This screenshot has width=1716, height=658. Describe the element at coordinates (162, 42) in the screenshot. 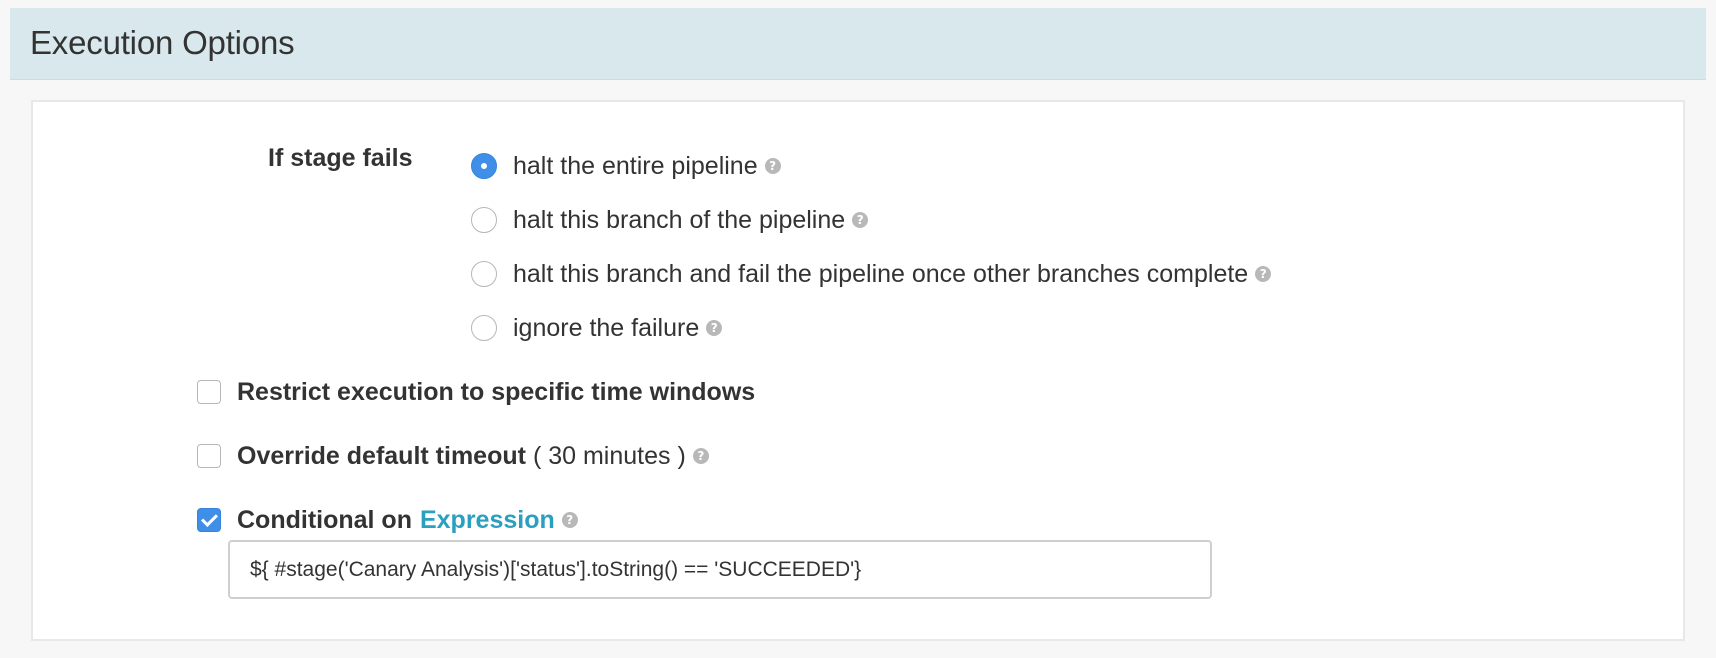

I see `section-title: Execution Options` at that location.